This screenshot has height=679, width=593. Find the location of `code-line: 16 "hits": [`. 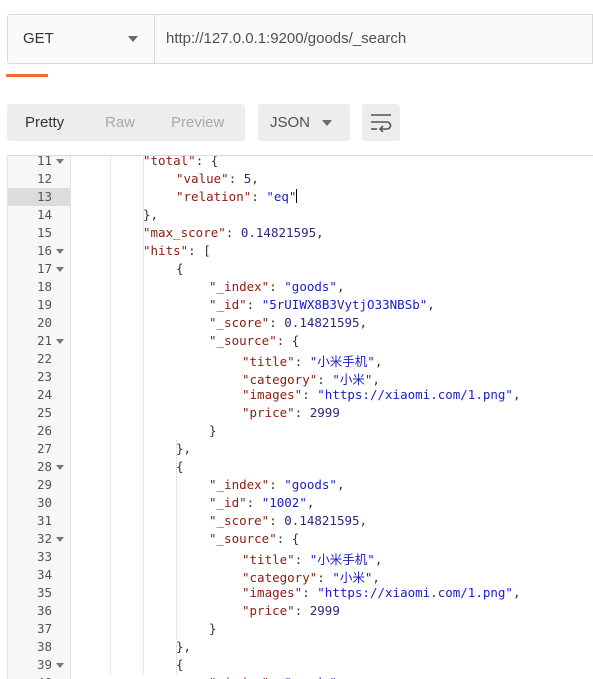

code-line: 16 "hits": [ is located at coordinates (300, 251).